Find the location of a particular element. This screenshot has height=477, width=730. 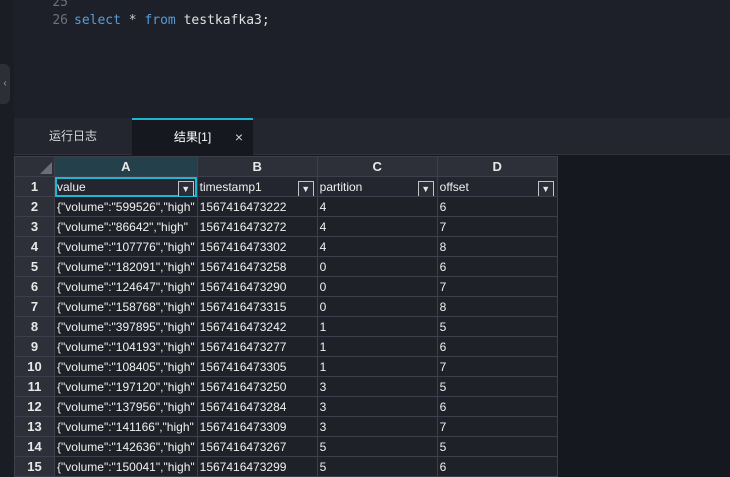

tab-label: 结果[1] is located at coordinates (192, 137).